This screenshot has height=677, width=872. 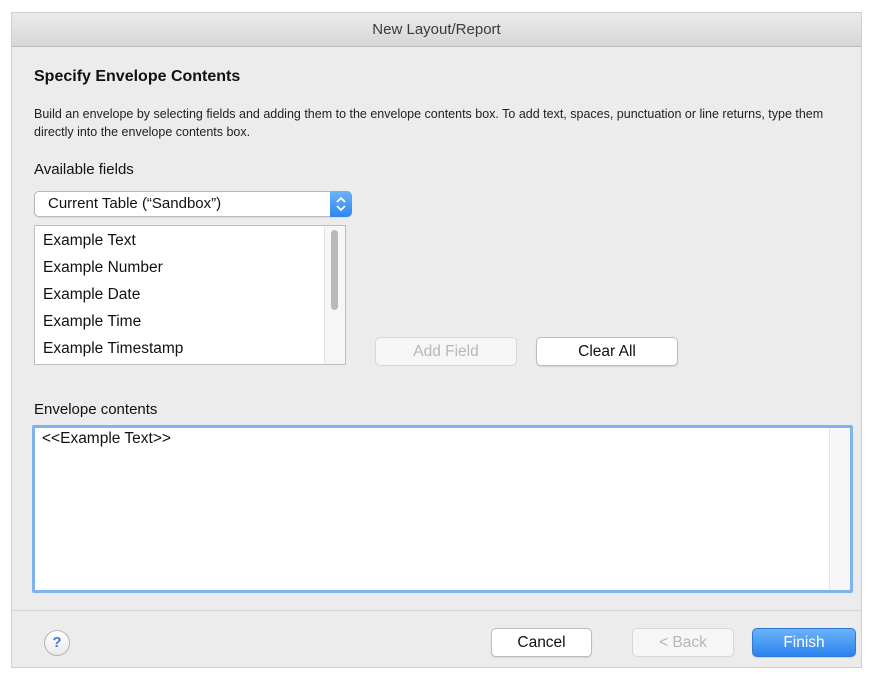 What do you see at coordinates (446, 351) in the screenshot?
I see `add-field-button: Add Field` at bounding box center [446, 351].